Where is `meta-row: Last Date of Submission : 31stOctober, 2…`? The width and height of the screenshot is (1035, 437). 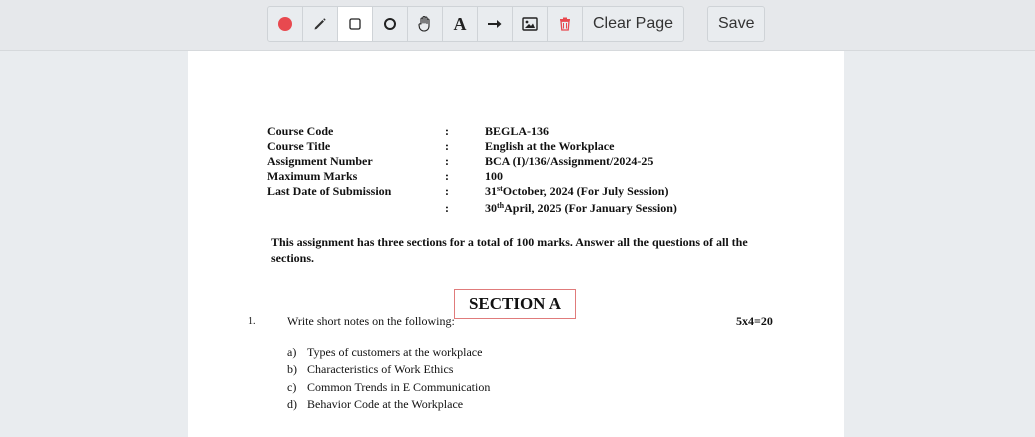
meta-row: Last Date of Submission : 31stOctober, 2… is located at coordinates (472, 191).